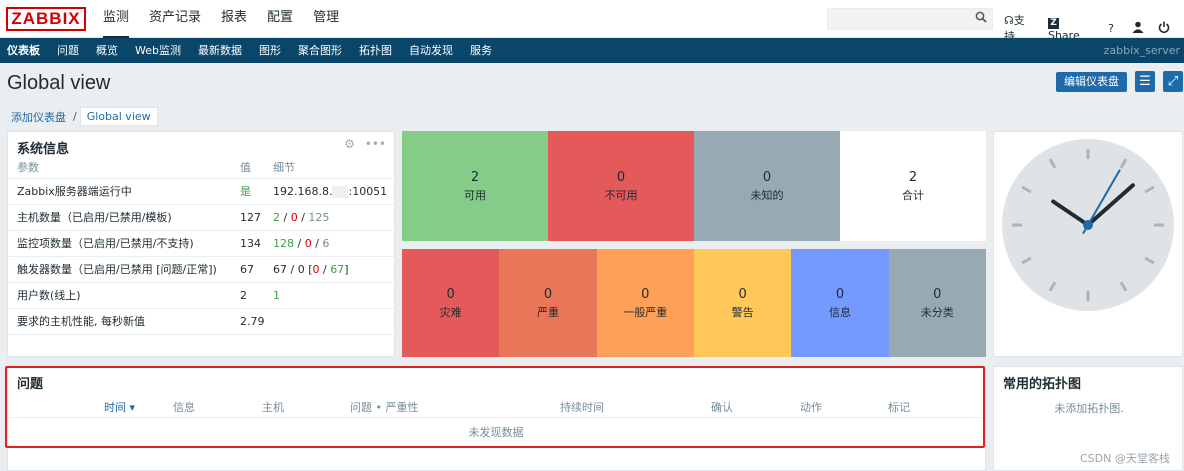 This screenshot has height=471, width=1184. I want to click on tile-label: 未知的, so click(767, 195).